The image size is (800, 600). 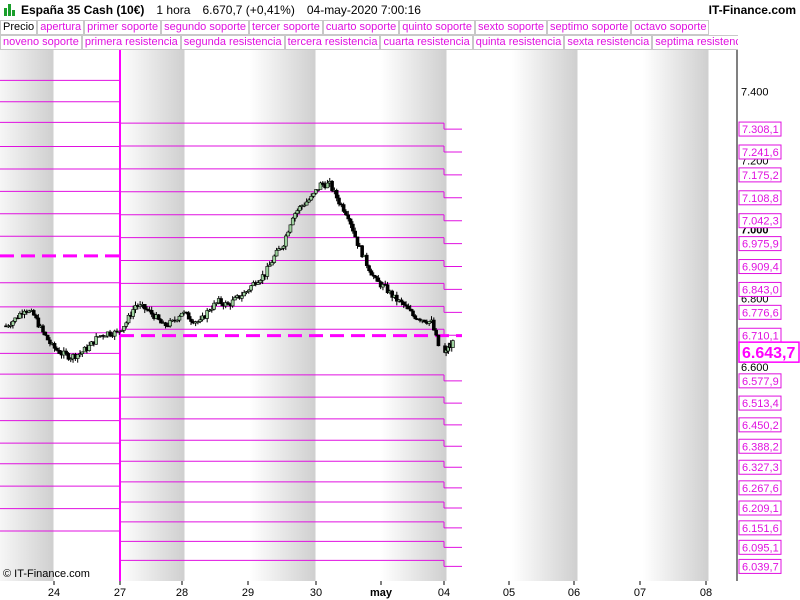 What do you see at coordinates (286, 27) in the screenshot?
I see `legend-item: tercer soporte` at bounding box center [286, 27].